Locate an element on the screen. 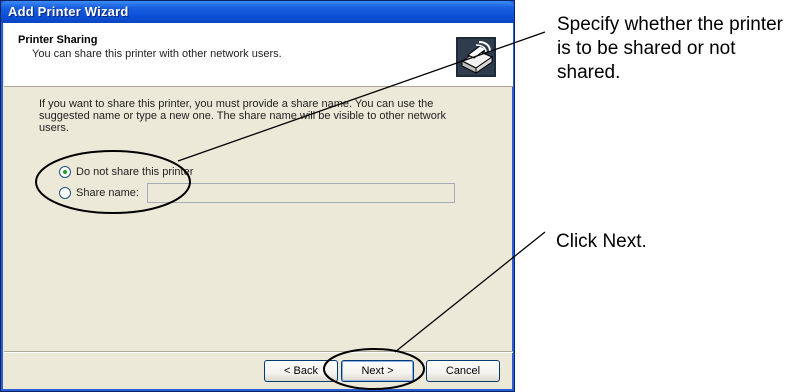 This screenshot has width=800, height=392. share-options-highlight-ellipse is located at coordinates (113, 182).